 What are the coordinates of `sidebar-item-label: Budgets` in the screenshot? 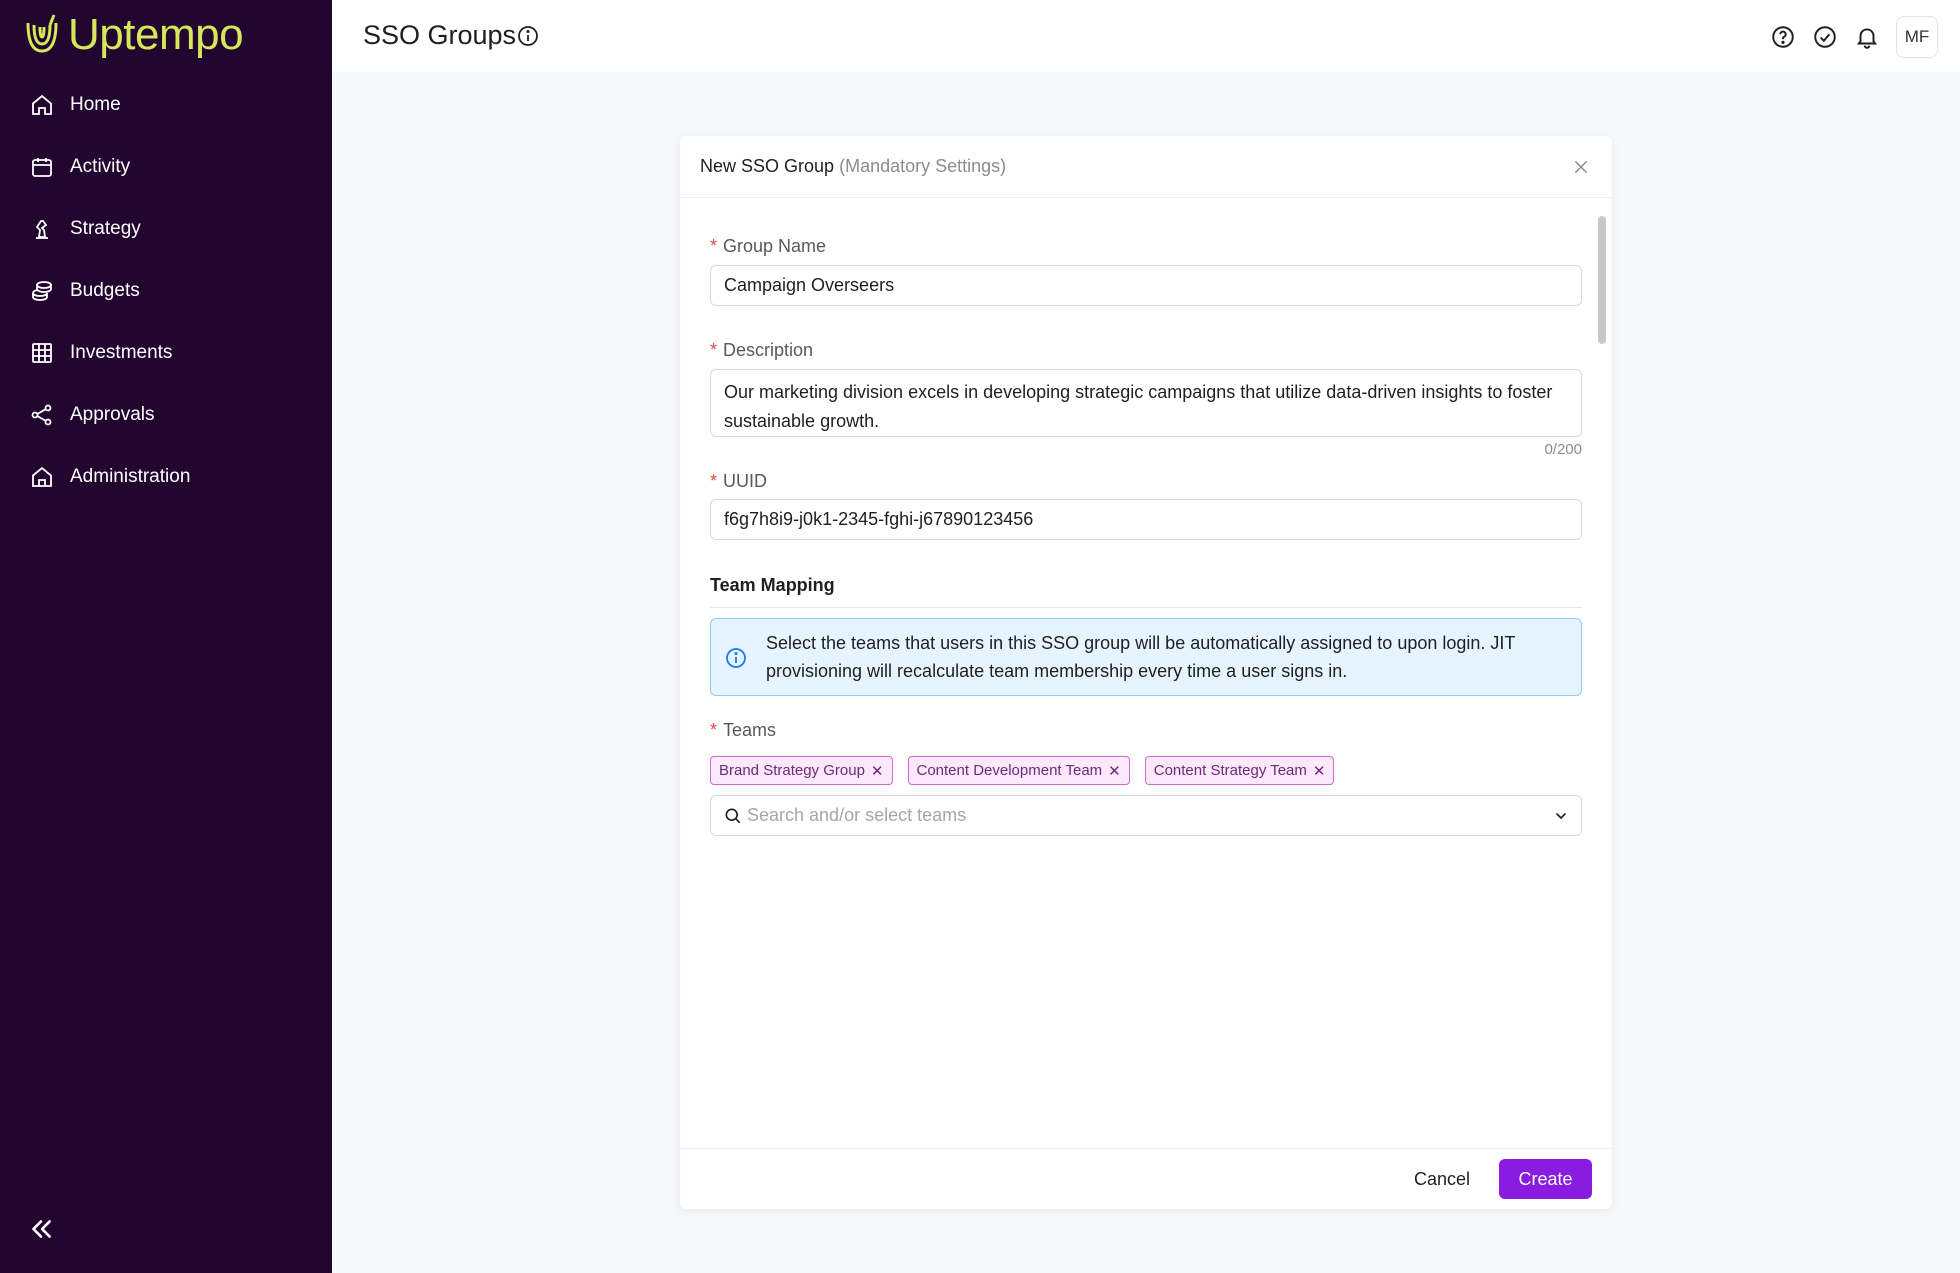 It's located at (105, 290).